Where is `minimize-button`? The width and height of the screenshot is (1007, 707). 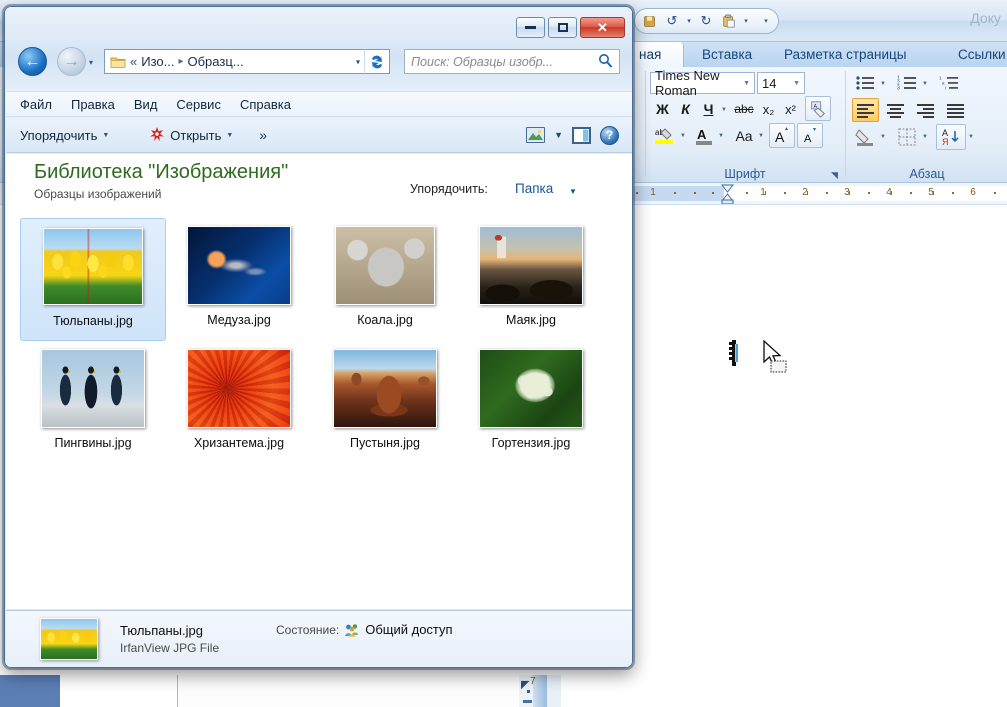 minimize-button is located at coordinates (530, 27).